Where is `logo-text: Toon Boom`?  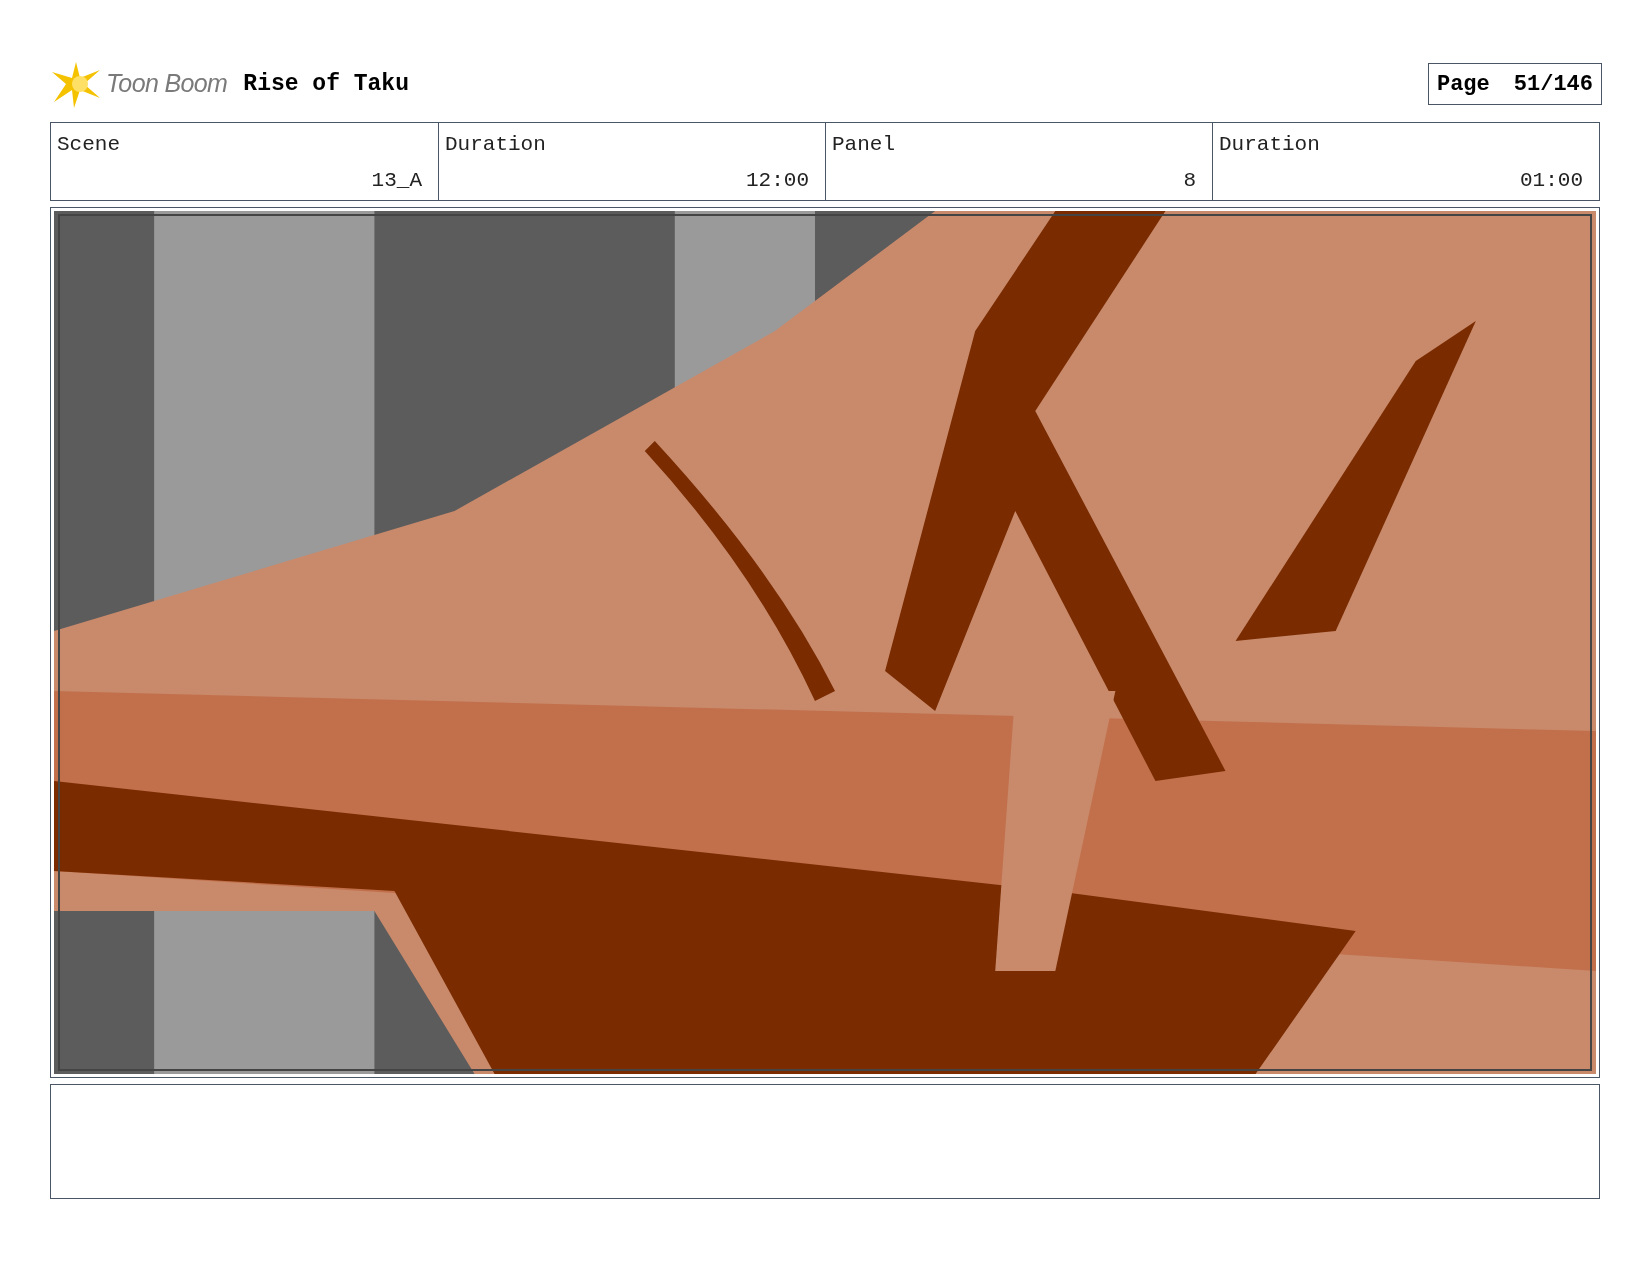 logo-text: Toon Boom is located at coordinates (167, 84).